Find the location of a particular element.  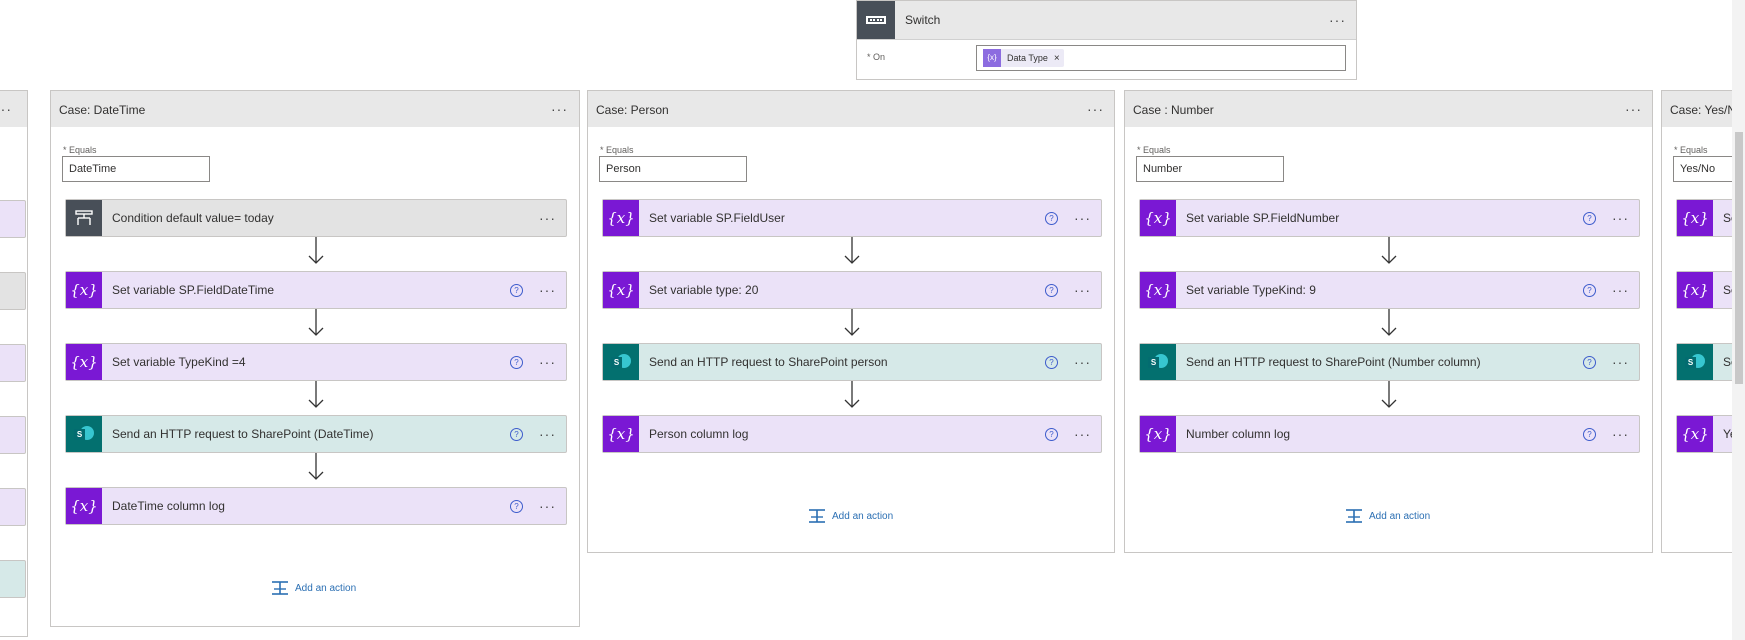

switch-icon is located at coordinates (876, 20).